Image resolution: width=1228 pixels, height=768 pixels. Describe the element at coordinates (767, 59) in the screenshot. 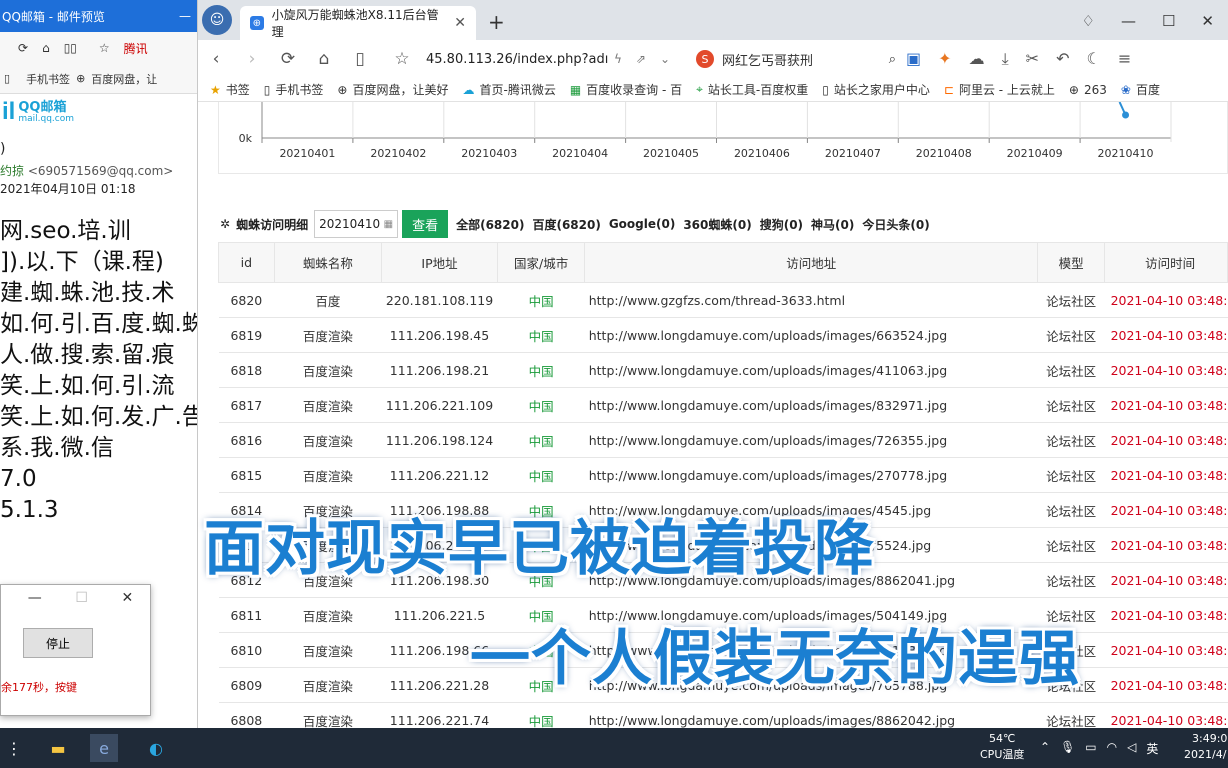

I see `search-input: 网红乞丐哥获刑` at that location.